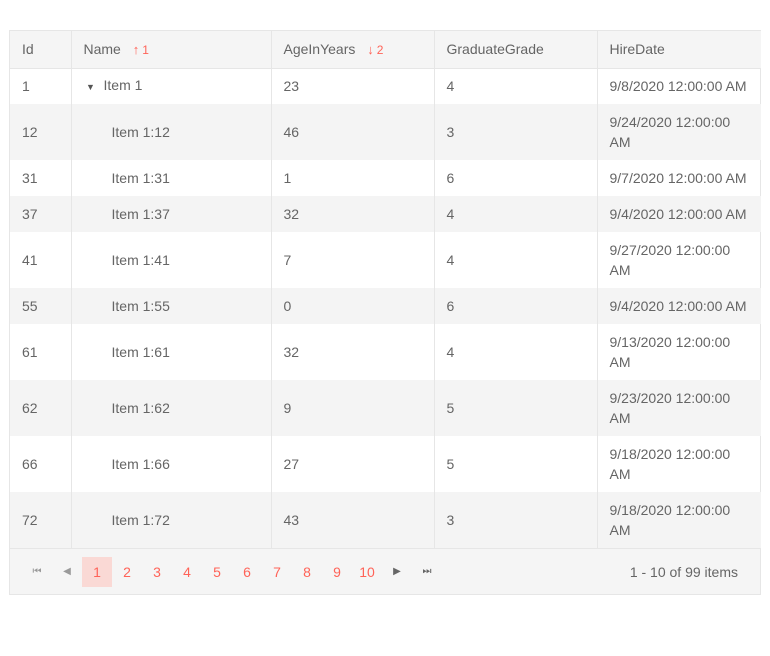  I want to click on collapse-caret-icon: ▼, so click(91, 87).